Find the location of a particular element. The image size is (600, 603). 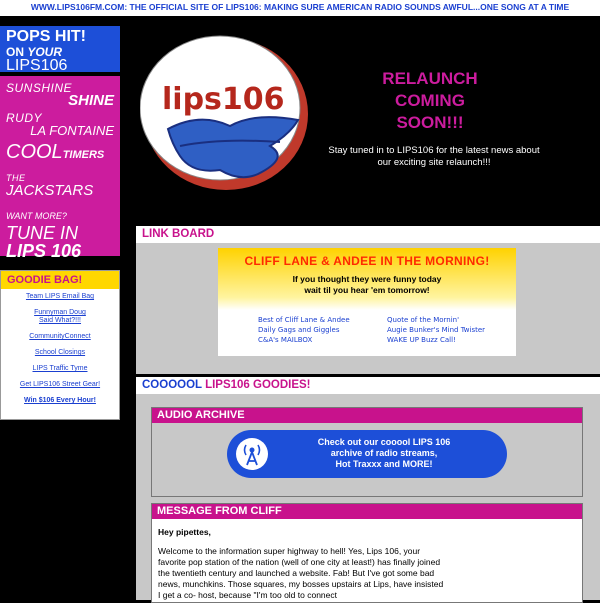

on-your-lips-text: ON YOUR LIPS106 is located at coordinates (60, 59).